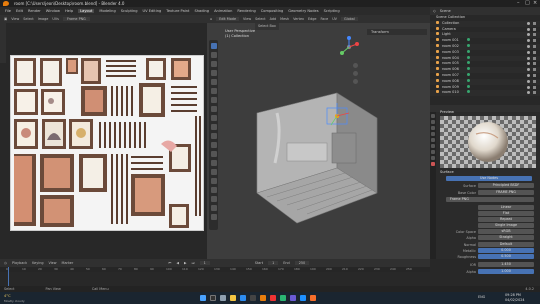 This screenshot has width=540, height=304. I want to click on task-view-icon, so click(223, 298).